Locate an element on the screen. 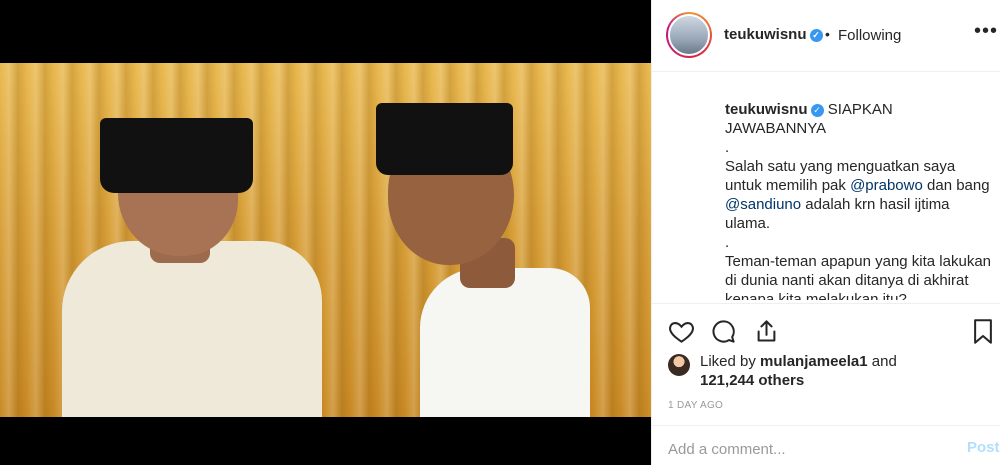 This screenshot has height=465, width=1000. comment-bar: Post is located at coordinates (826, 445).